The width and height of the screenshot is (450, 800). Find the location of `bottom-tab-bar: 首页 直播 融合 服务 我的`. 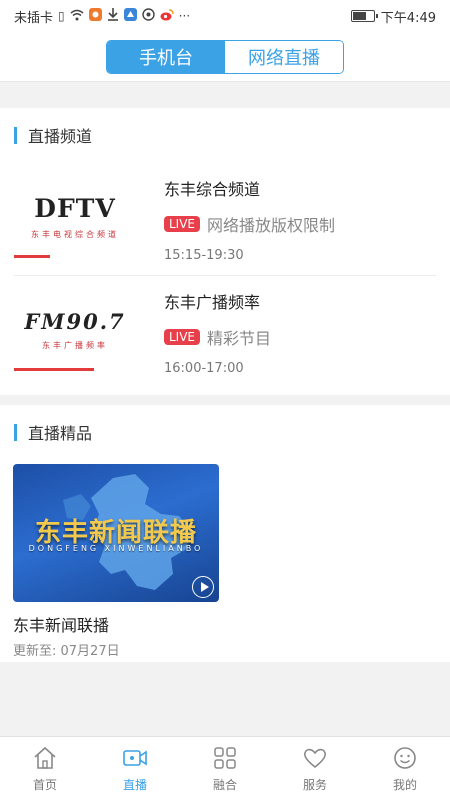

bottom-tab-bar: 首页 直播 融合 服务 我的 is located at coordinates (225, 768).